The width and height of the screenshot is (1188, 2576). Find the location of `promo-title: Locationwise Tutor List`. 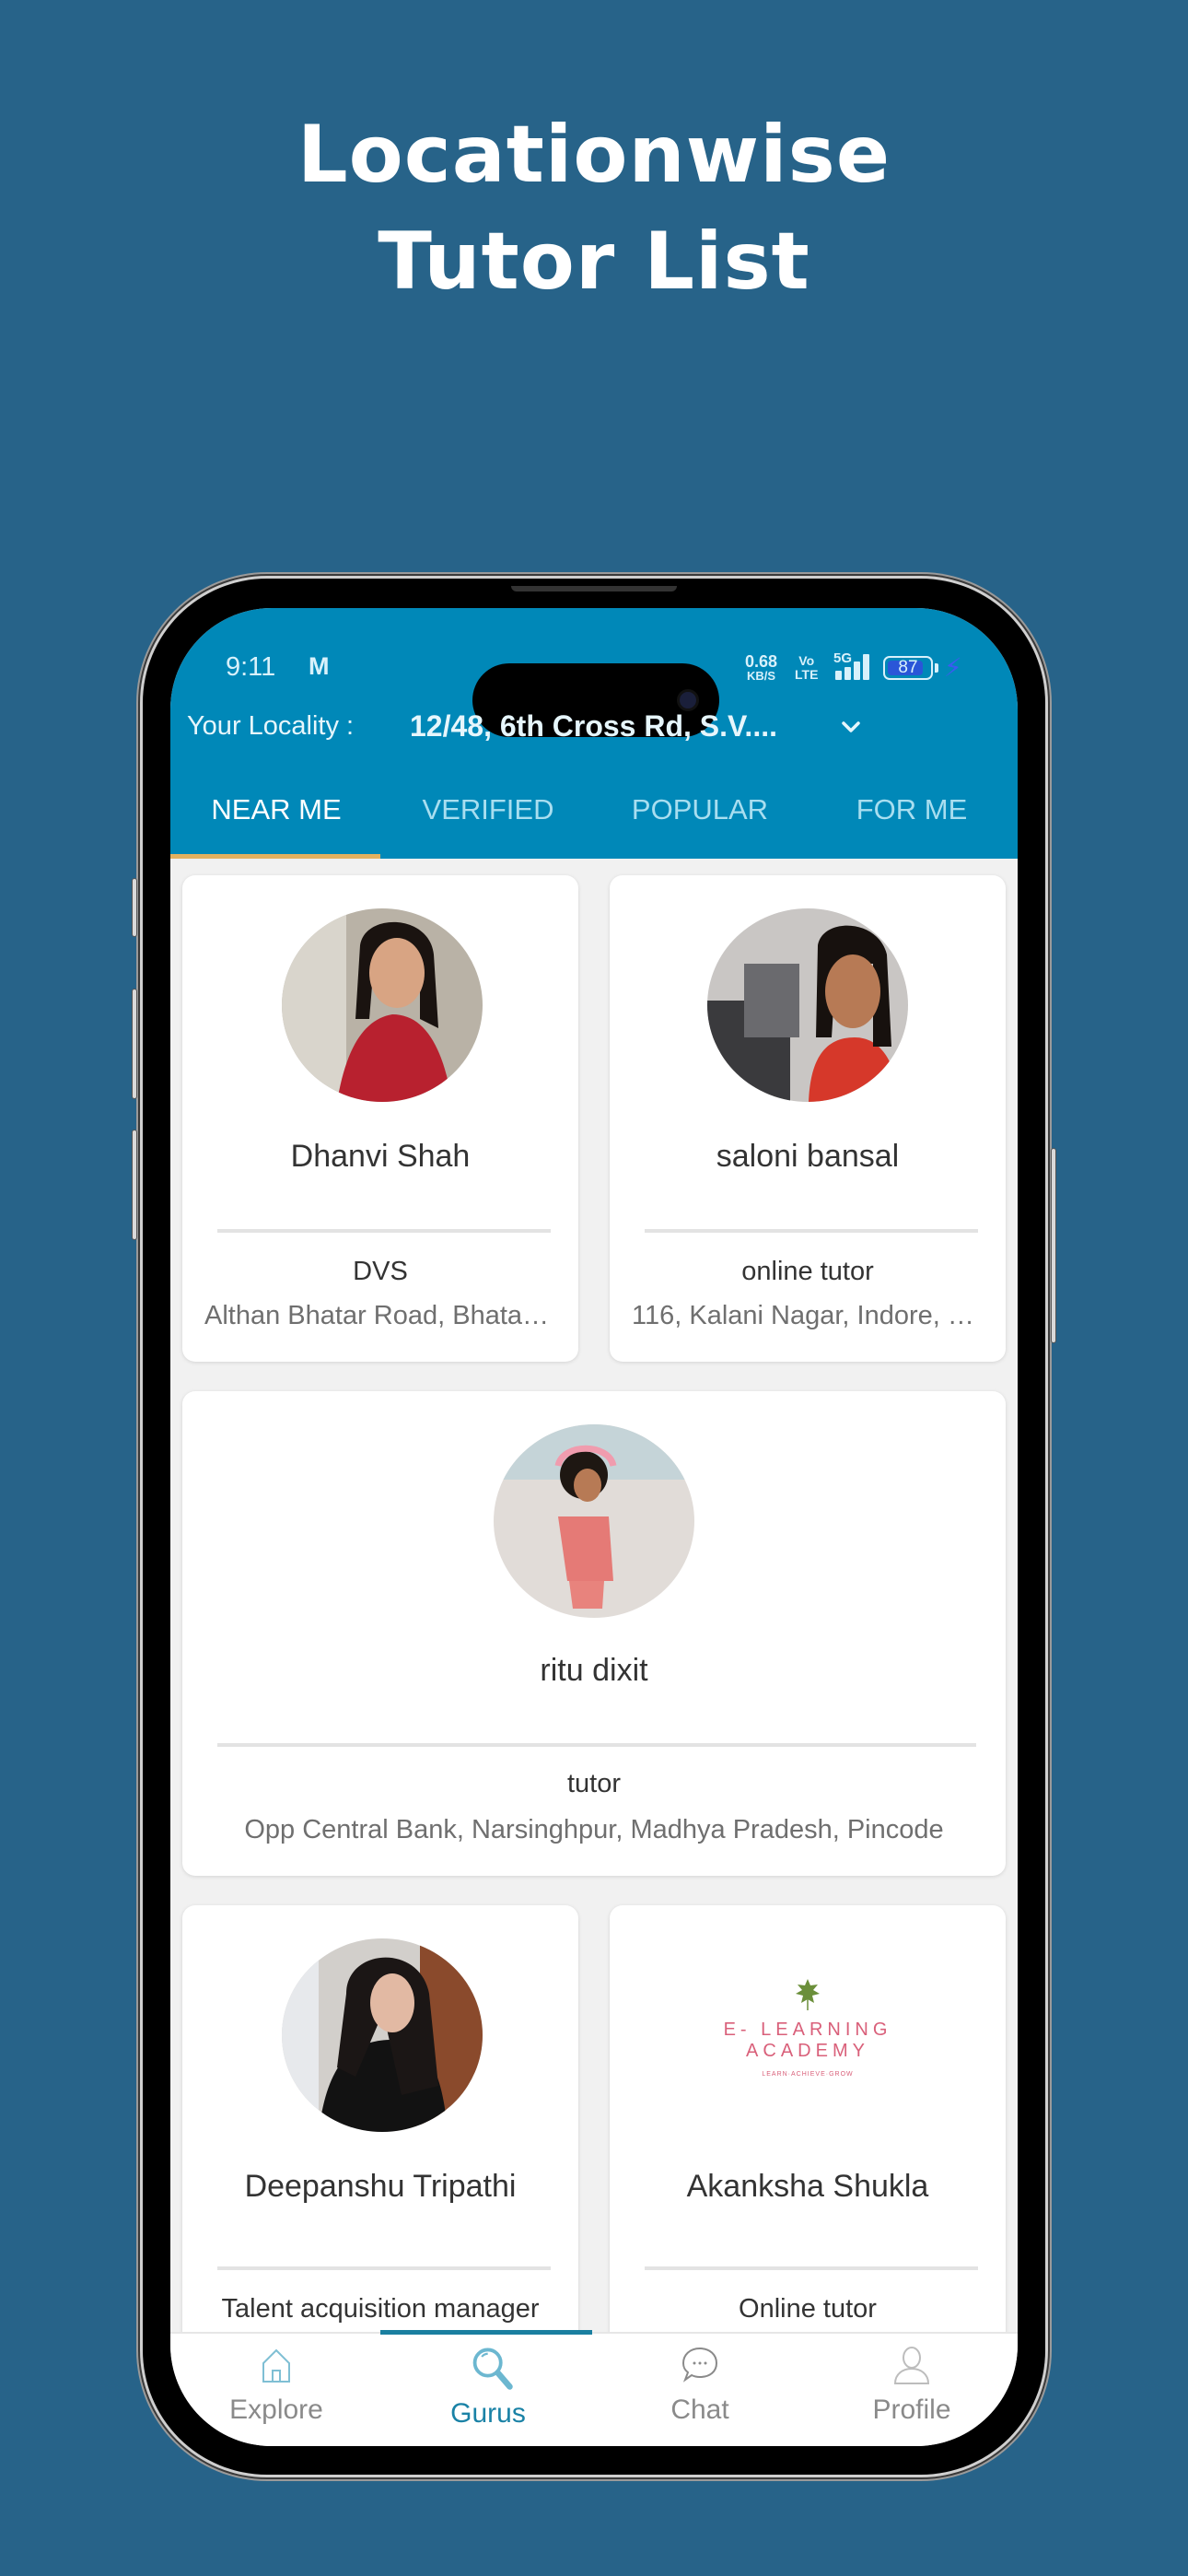

promo-title: Locationwise Tutor List is located at coordinates (594, 208).